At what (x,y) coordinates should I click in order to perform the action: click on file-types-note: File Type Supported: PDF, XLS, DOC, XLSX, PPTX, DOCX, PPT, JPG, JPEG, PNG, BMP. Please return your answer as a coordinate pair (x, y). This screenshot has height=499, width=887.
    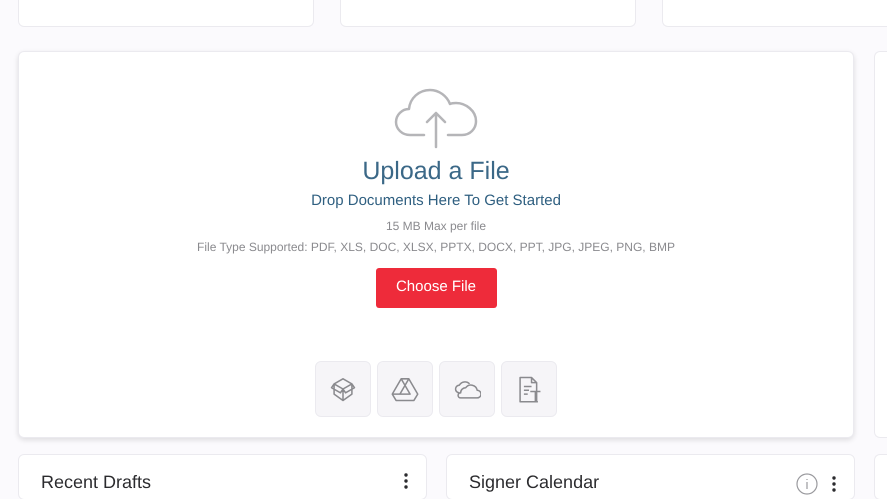
    Looking at the image, I should click on (436, 247).